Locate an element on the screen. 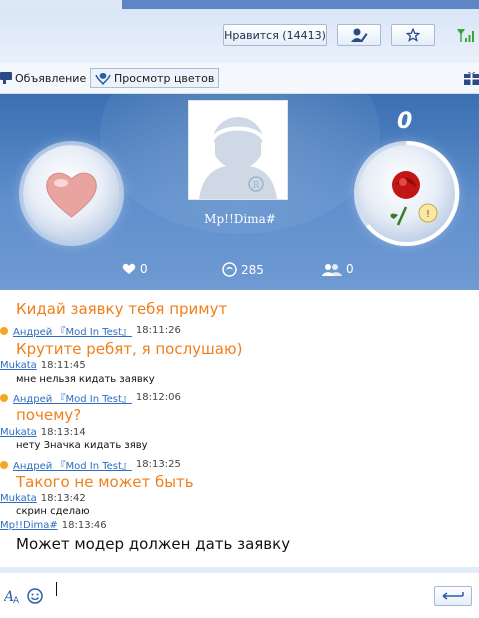  announcement-button: Объявление is located at coordinates (43, 78).